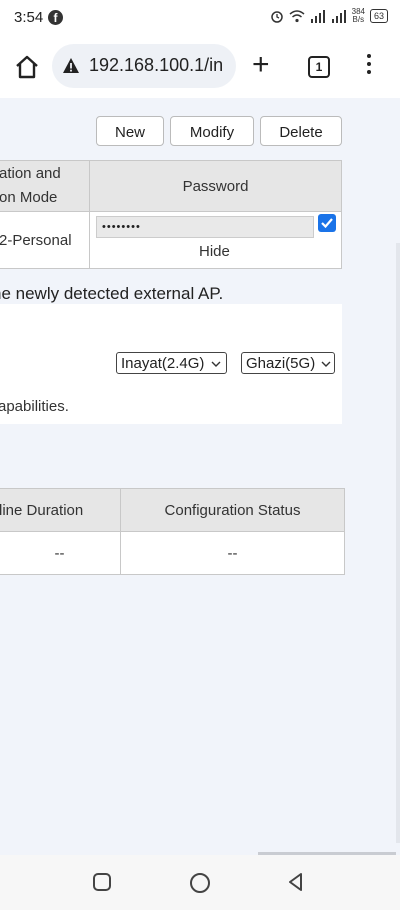 This screenshot has height=910, width=400. I want to click on facebook-notification-icon: f, so click(55, 17).